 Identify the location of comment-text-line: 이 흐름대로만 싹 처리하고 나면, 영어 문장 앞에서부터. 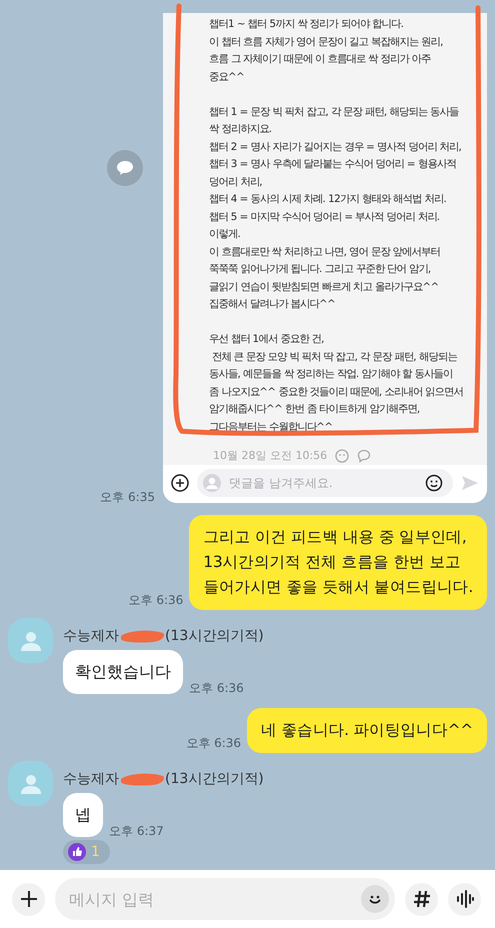
(324, 252).